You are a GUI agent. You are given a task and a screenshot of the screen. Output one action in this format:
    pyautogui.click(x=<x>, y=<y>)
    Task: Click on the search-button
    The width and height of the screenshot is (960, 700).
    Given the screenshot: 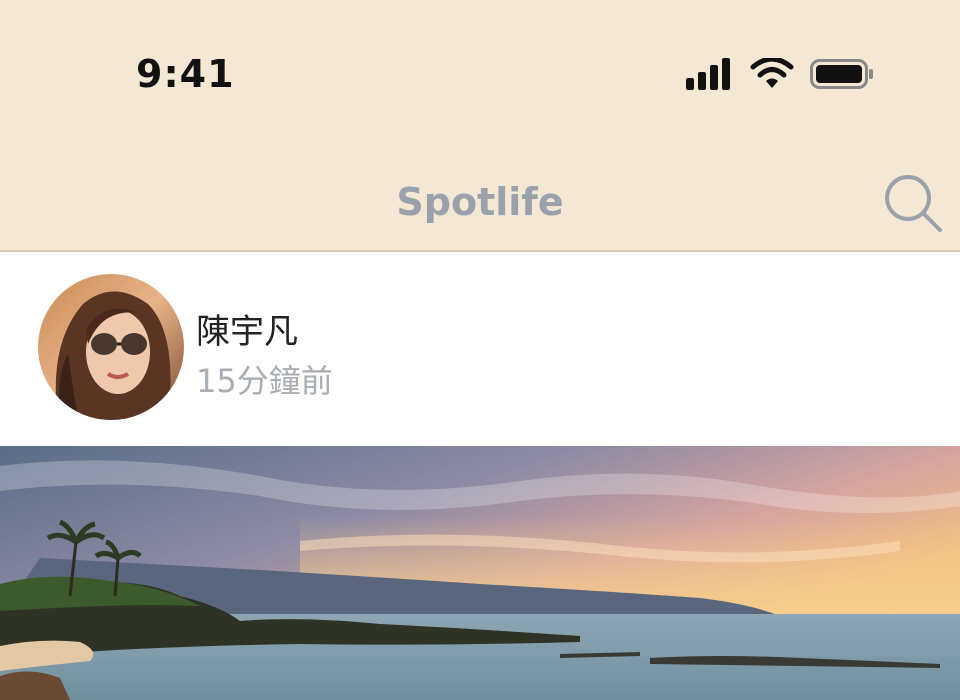 What is the action you would take?
    pyautogui.click(x=913, y=203)
    